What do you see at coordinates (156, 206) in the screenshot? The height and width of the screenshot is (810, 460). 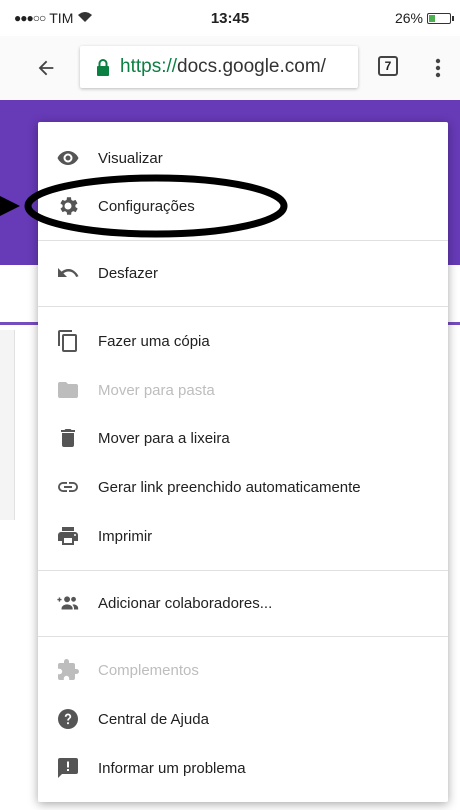 I see `highlight-ellipse` at bounding box center [156, 206].